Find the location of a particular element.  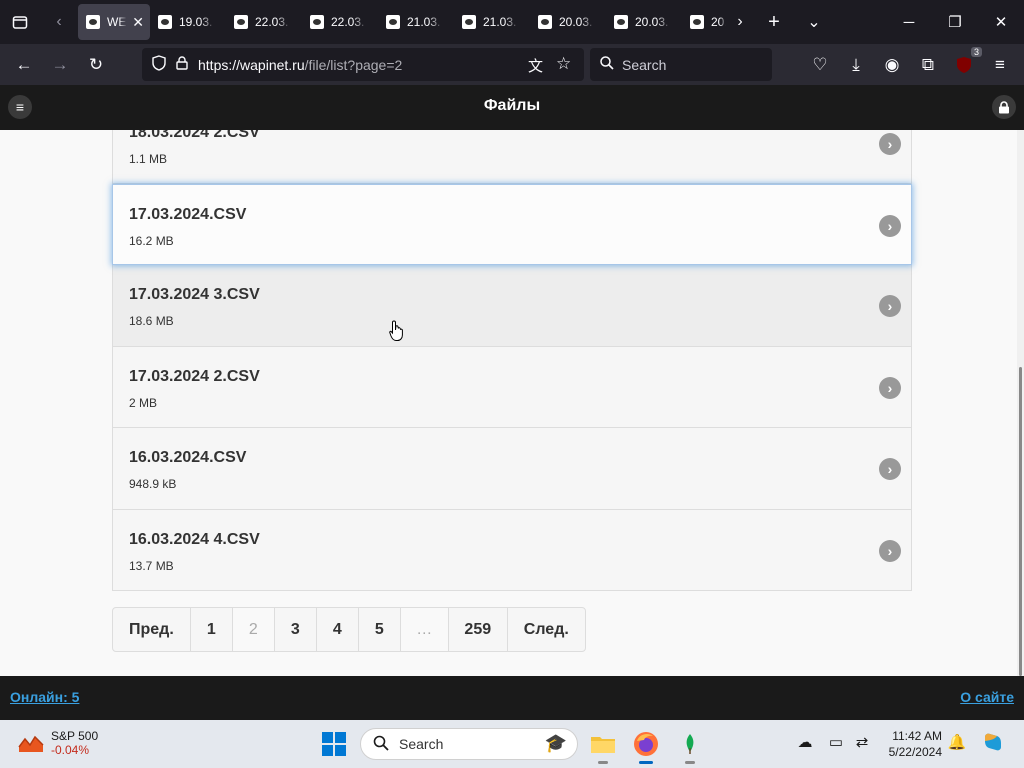

file-list-item: 17.03.2024.CSV 16.2 MB › is located at coordinates (512, 224).